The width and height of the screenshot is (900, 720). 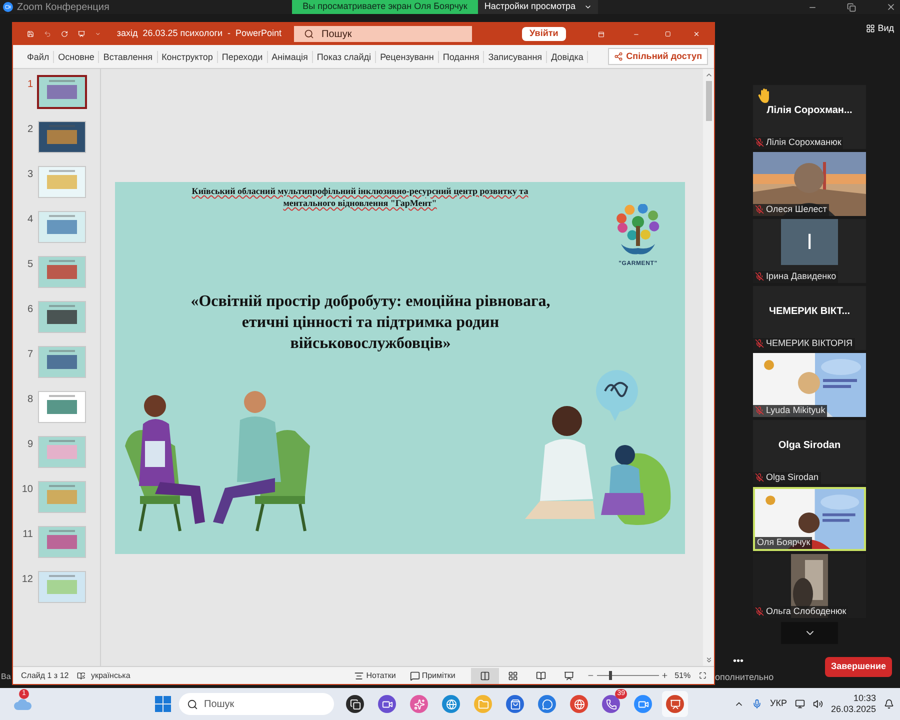 What do you see at coordinates (665, 675) in the screenshot?
I see `zoom-in-icon` at bounding box center [665, 675].